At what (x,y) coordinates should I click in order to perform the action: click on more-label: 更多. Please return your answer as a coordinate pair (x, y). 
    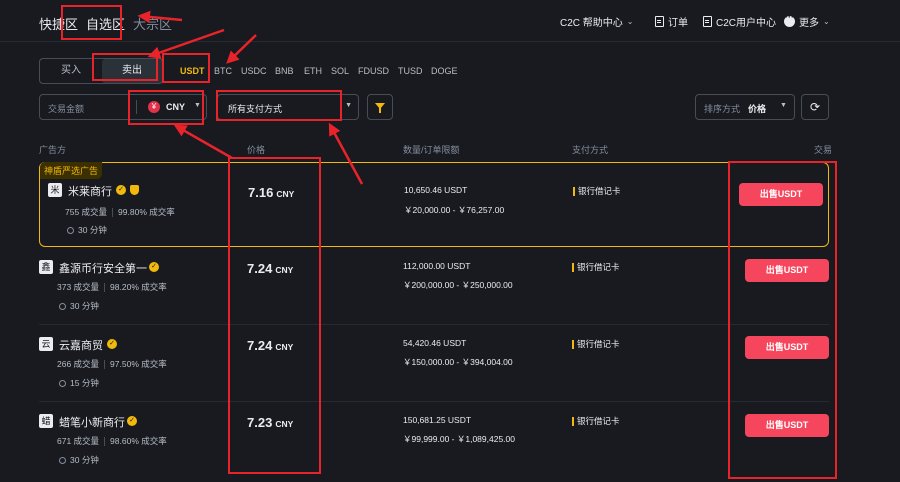
    Looking at the image, I should click on (809, 23).